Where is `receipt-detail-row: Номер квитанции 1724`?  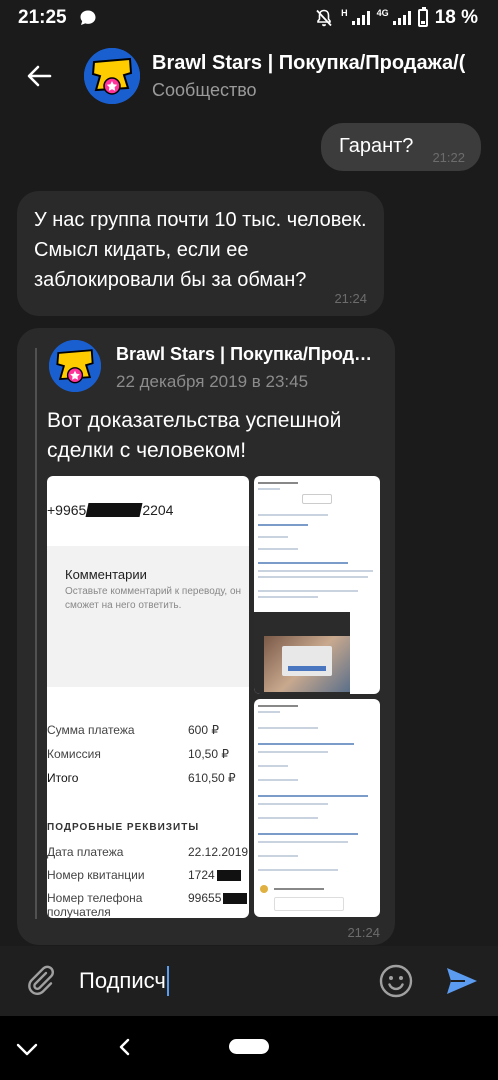 receipt-detail-row: Номер квитанции 1724 is located at coordinates (148, 875).